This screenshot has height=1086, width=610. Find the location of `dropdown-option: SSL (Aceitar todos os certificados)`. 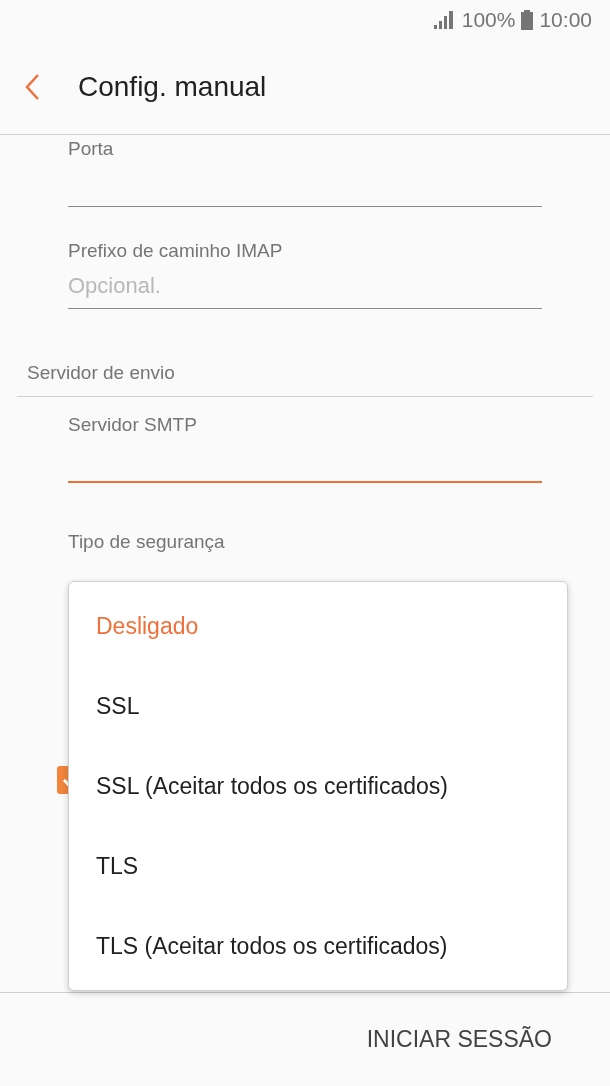

dropdown-option: SSL (Aceitar todos os certificados) is located at coordinates (318, 786).